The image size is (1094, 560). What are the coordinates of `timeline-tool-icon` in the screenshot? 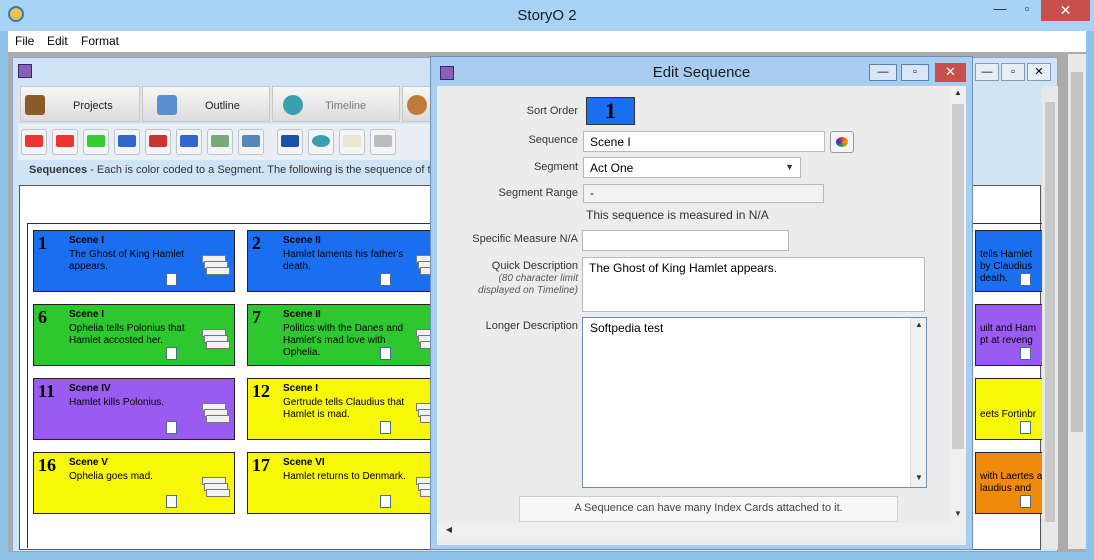 It's located at (321, 142).